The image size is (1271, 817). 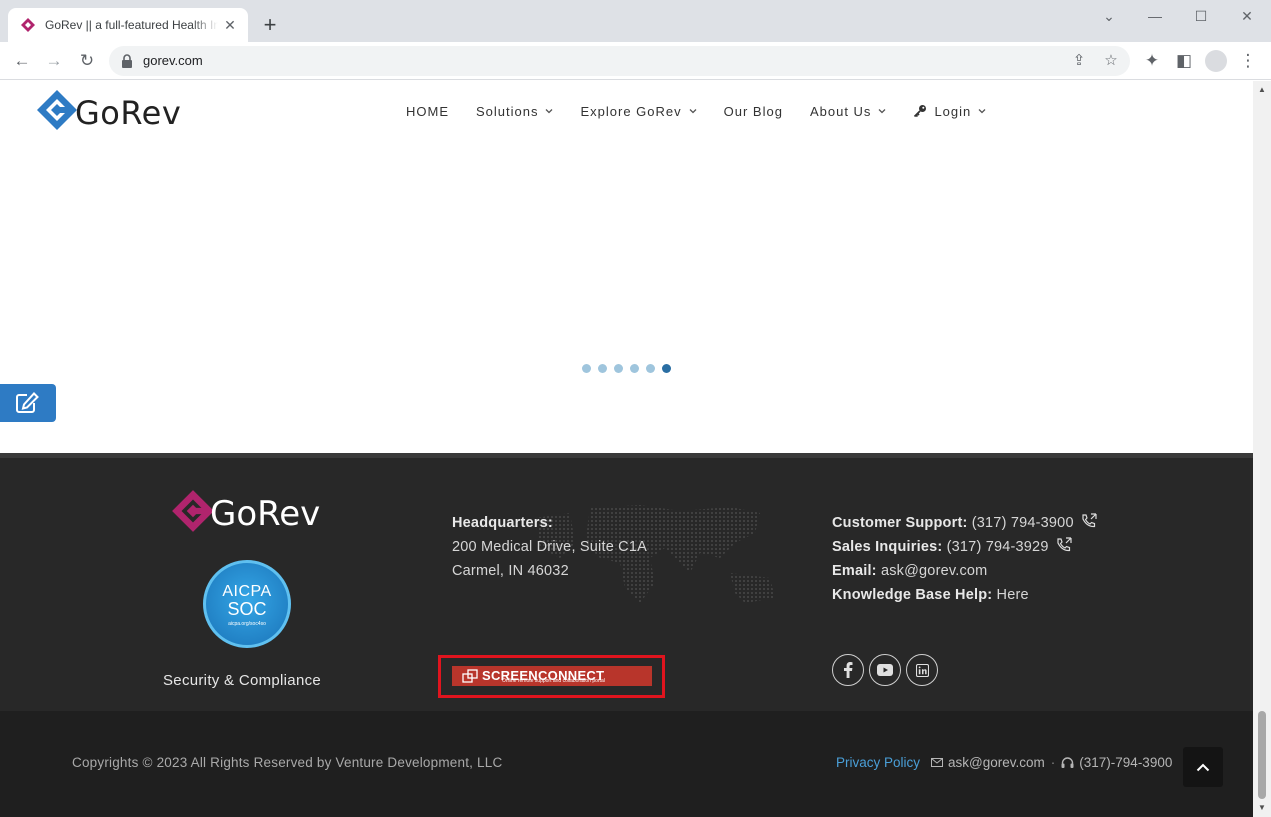 What do you see at coordinates (1125, 762) in the screenshot?
I see `bottom-phone: (317)-794-3900` at bounding box center [1125, 762].